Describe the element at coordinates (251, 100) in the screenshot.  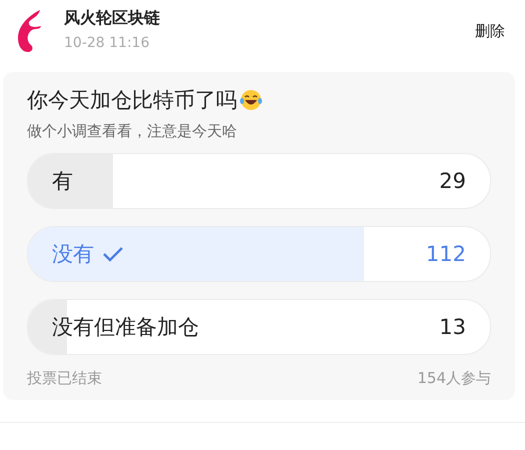
I see `laughing-emoji-icon` at that location.